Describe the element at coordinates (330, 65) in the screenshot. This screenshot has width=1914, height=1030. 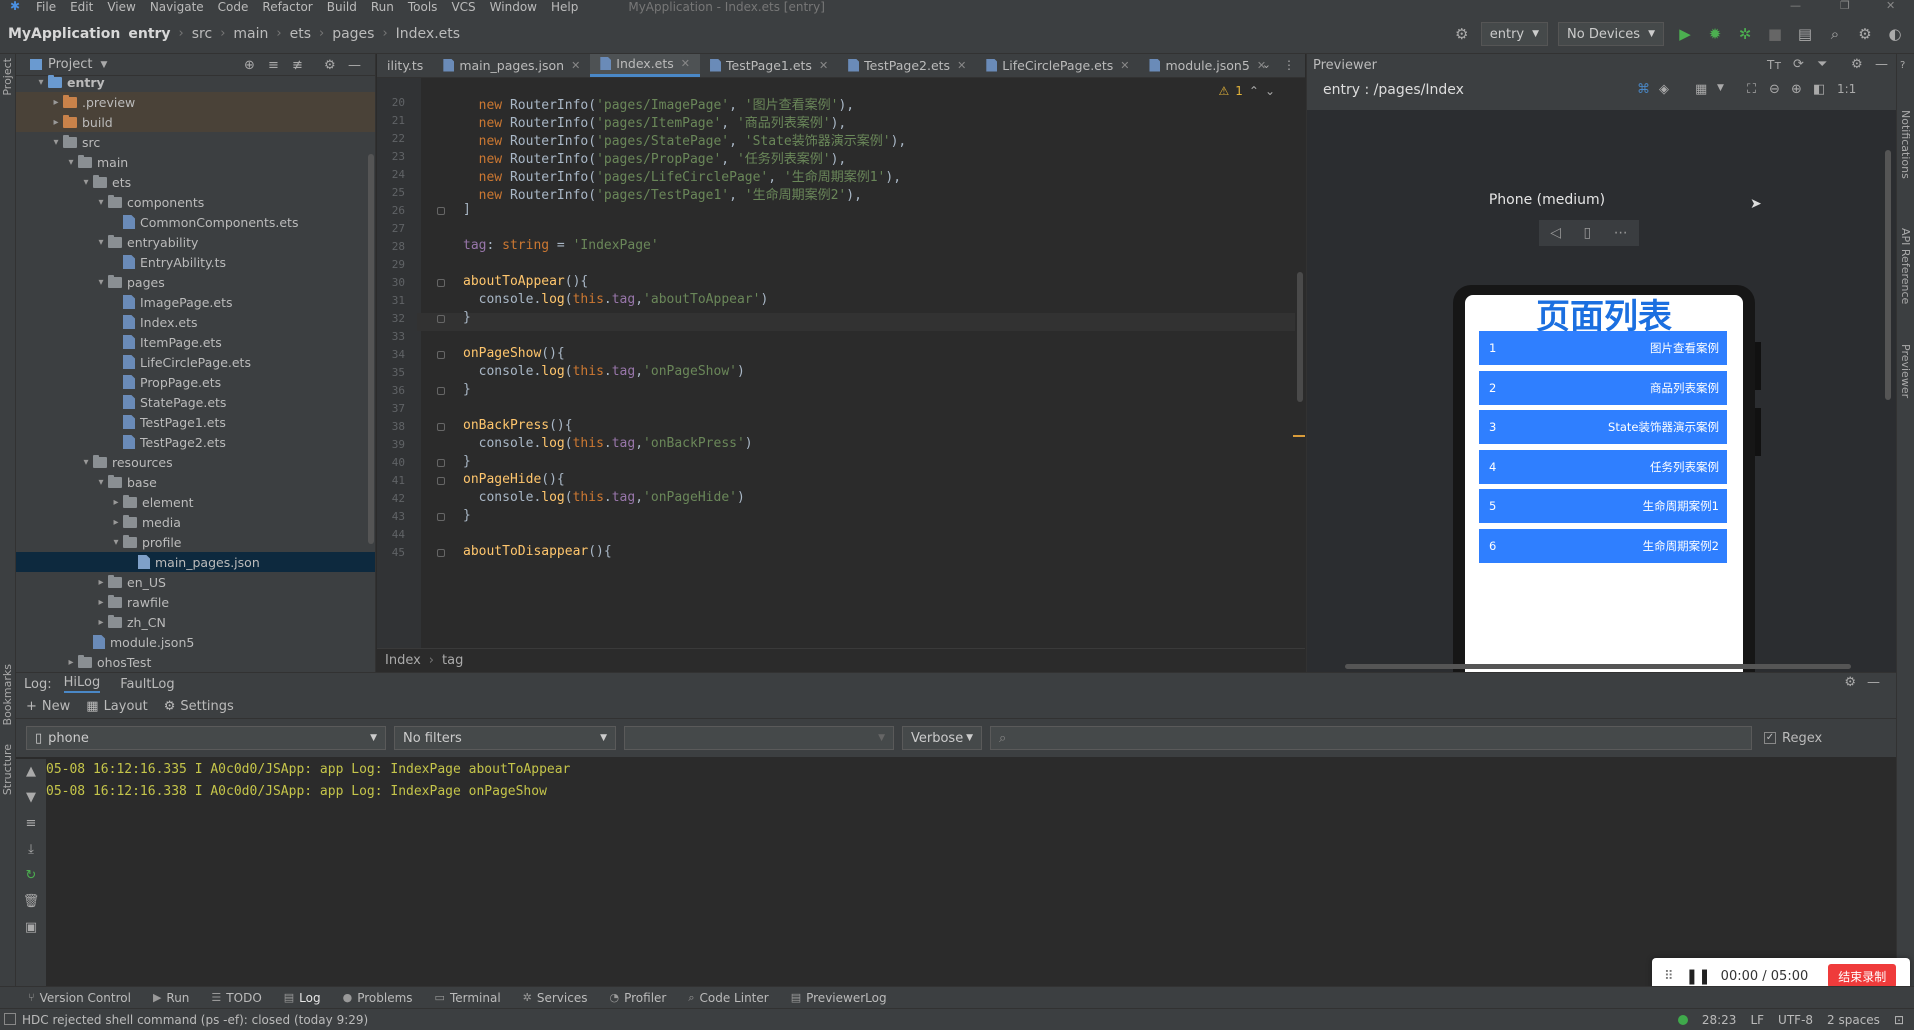
I see `options-gear-icon: ⚙` at that location.